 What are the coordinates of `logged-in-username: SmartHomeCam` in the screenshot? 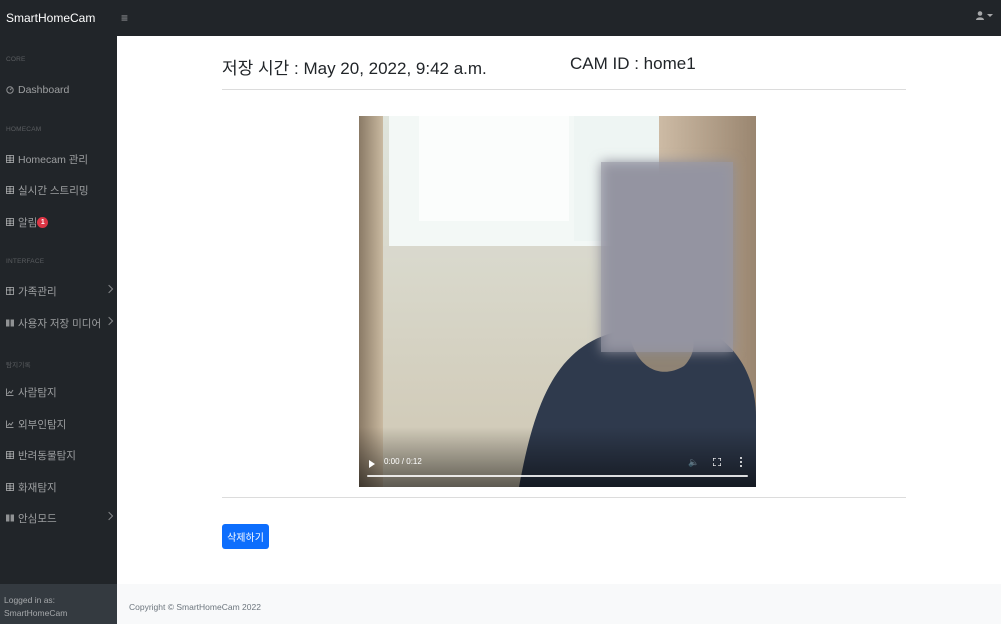 It's located at (36, 613).